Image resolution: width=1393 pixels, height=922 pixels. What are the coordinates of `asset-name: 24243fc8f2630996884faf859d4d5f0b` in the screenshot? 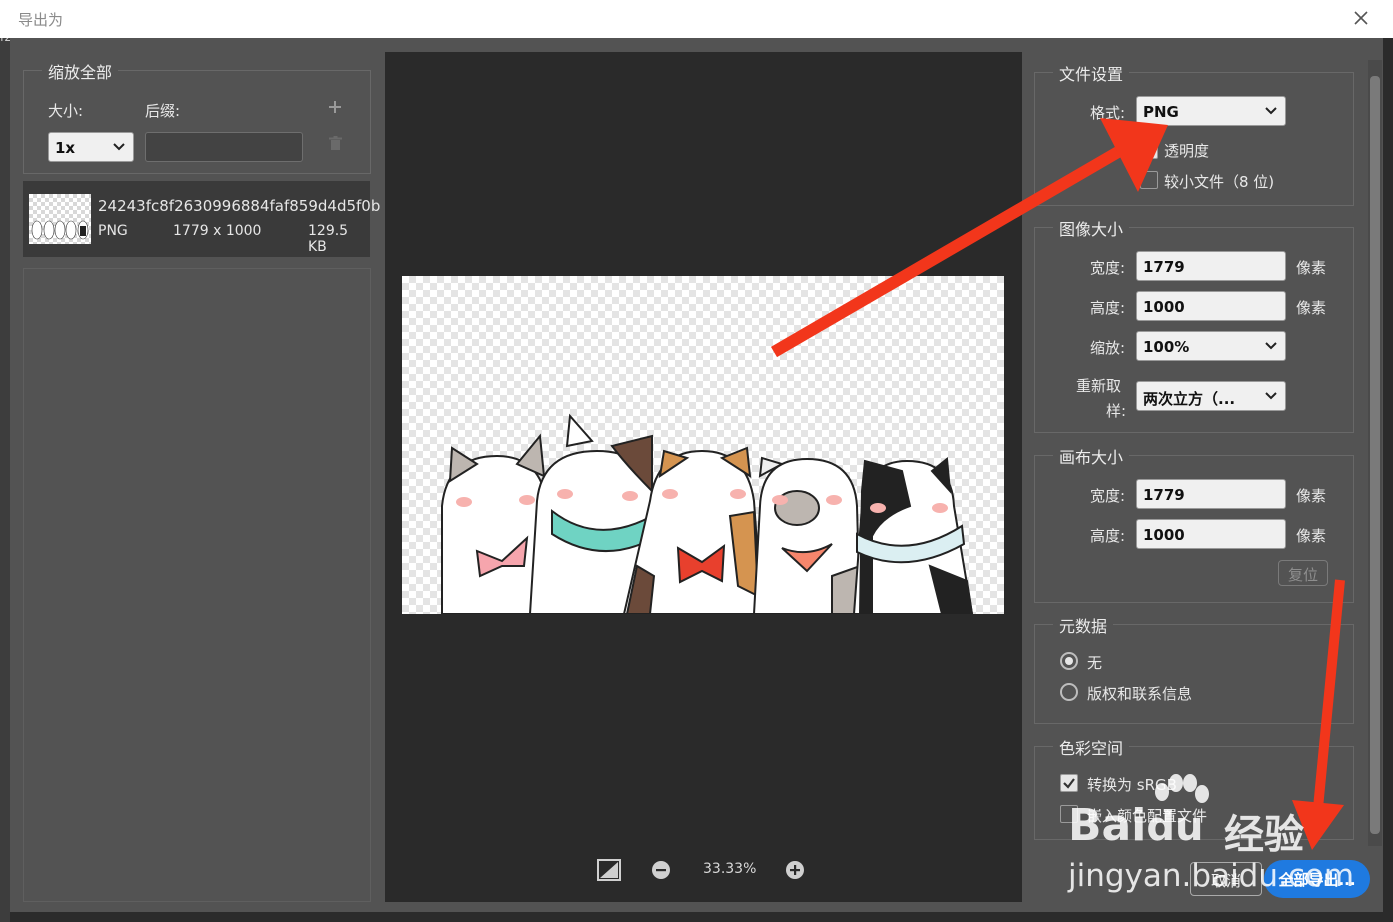 It's located at (239, 206).